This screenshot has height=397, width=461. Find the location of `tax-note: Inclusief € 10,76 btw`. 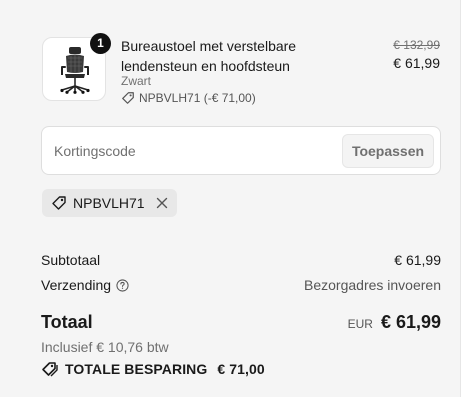

tax-note: Inclusief € 10,76 btw is located at coordinates (105, 347).